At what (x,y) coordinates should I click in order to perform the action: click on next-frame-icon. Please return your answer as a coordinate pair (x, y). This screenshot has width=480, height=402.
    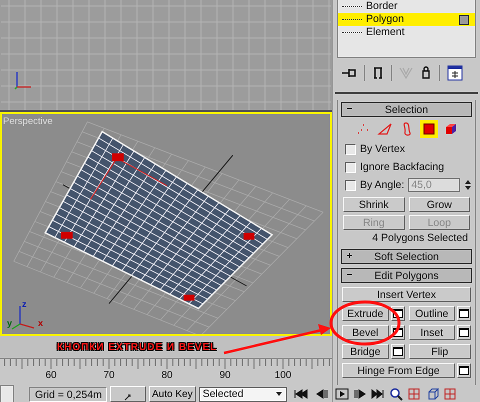
    Looking at the image, I should click on (360, 394).